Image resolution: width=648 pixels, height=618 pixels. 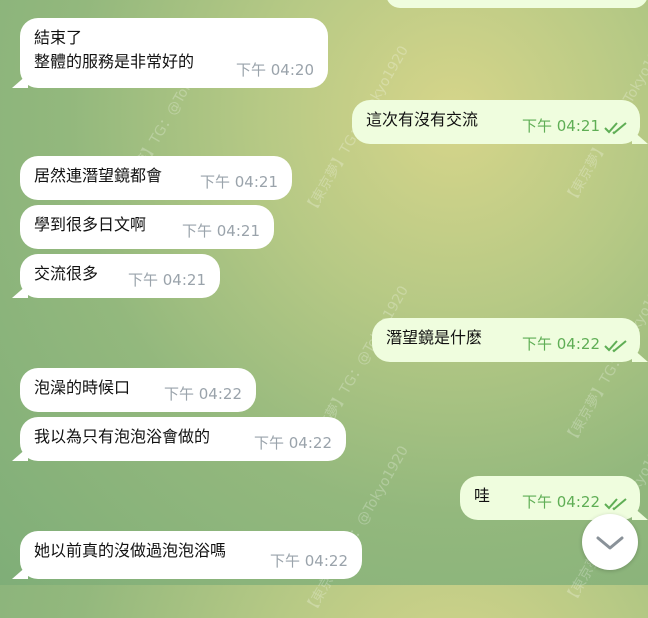 What do you see at coordinates (138, 390) in the screenshot?
I see `message-bubble-incoming: 泡澡的時候口 下午 04:22` at bounding box center [138, 390].